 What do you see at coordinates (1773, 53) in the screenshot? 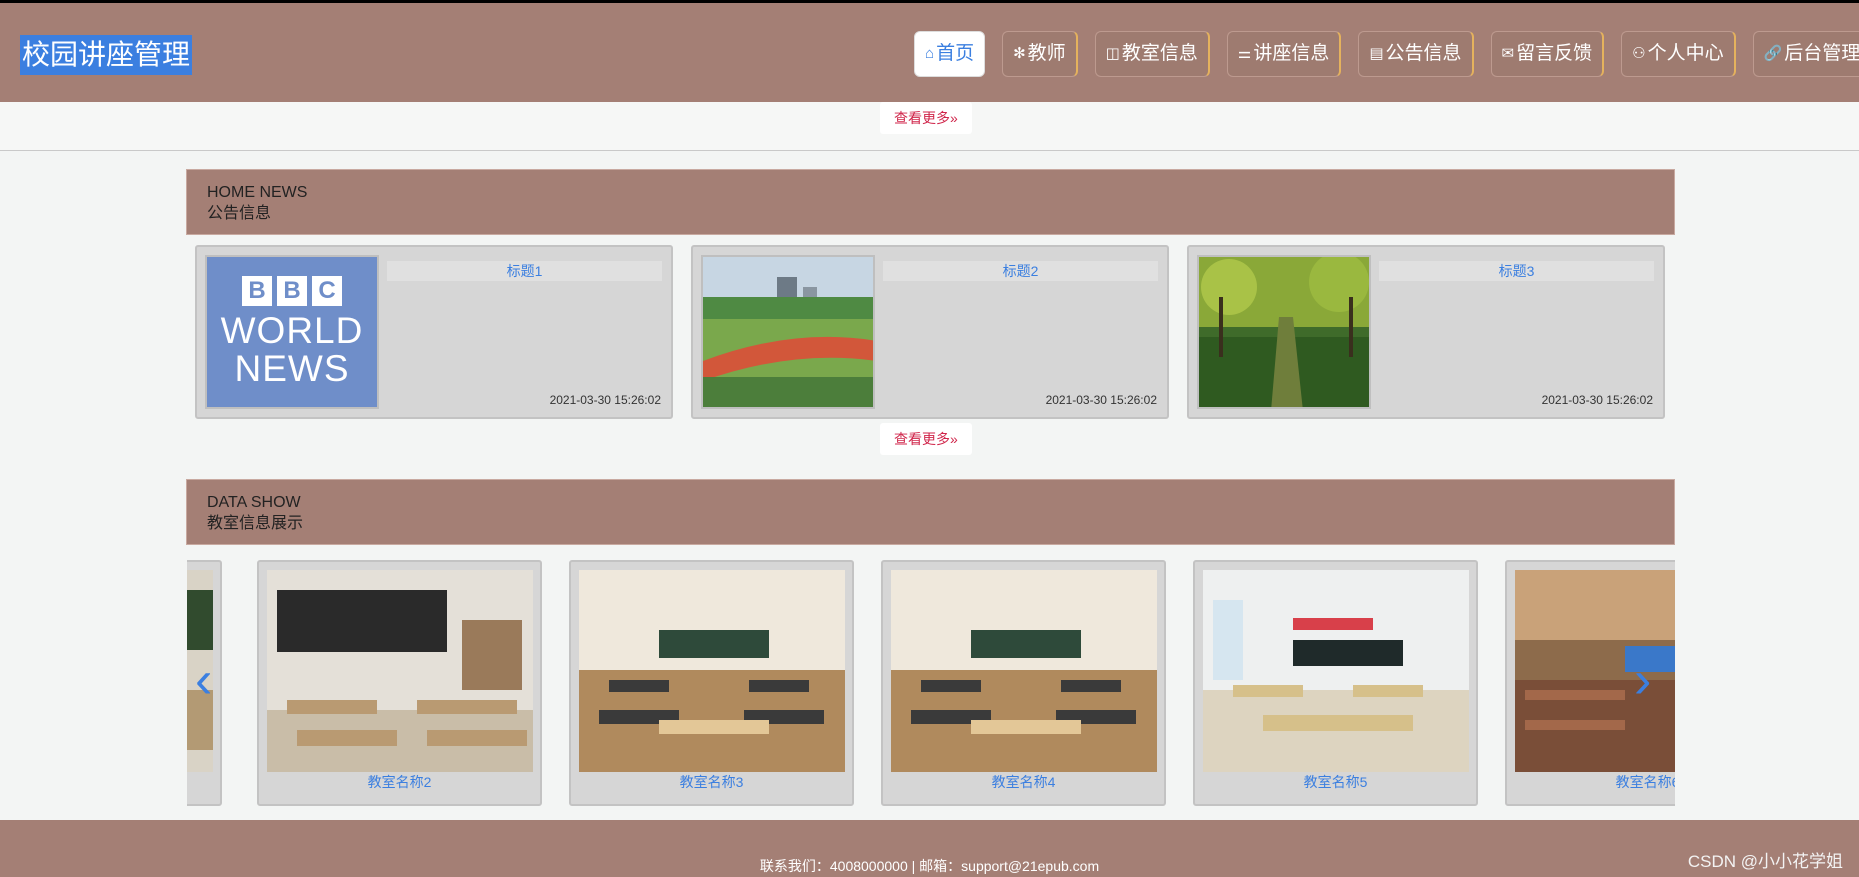
I see `link-icon: 🔗` at bounding box center [1773, 53].